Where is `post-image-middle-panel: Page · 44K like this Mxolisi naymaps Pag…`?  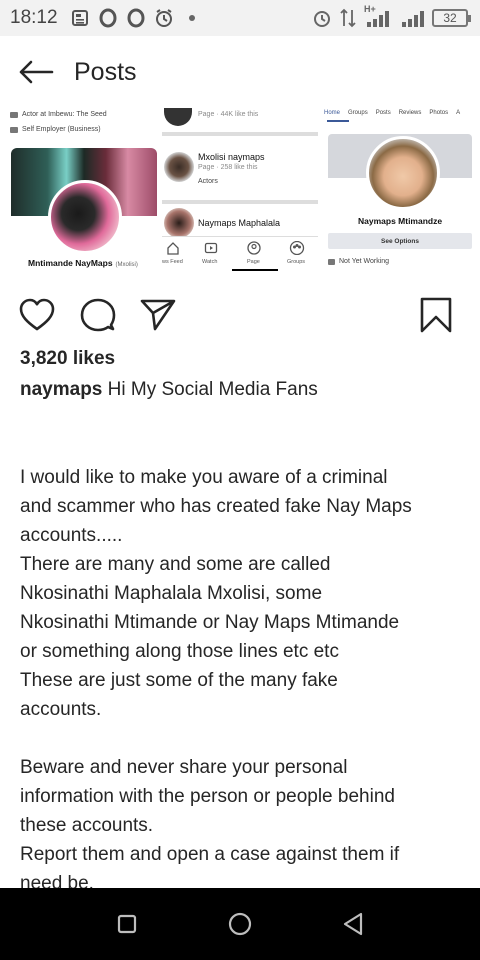 post-image-middle-panel: Page · 44K like this Mxolisi naymaps Pag… is located at coordinates (240, 194).